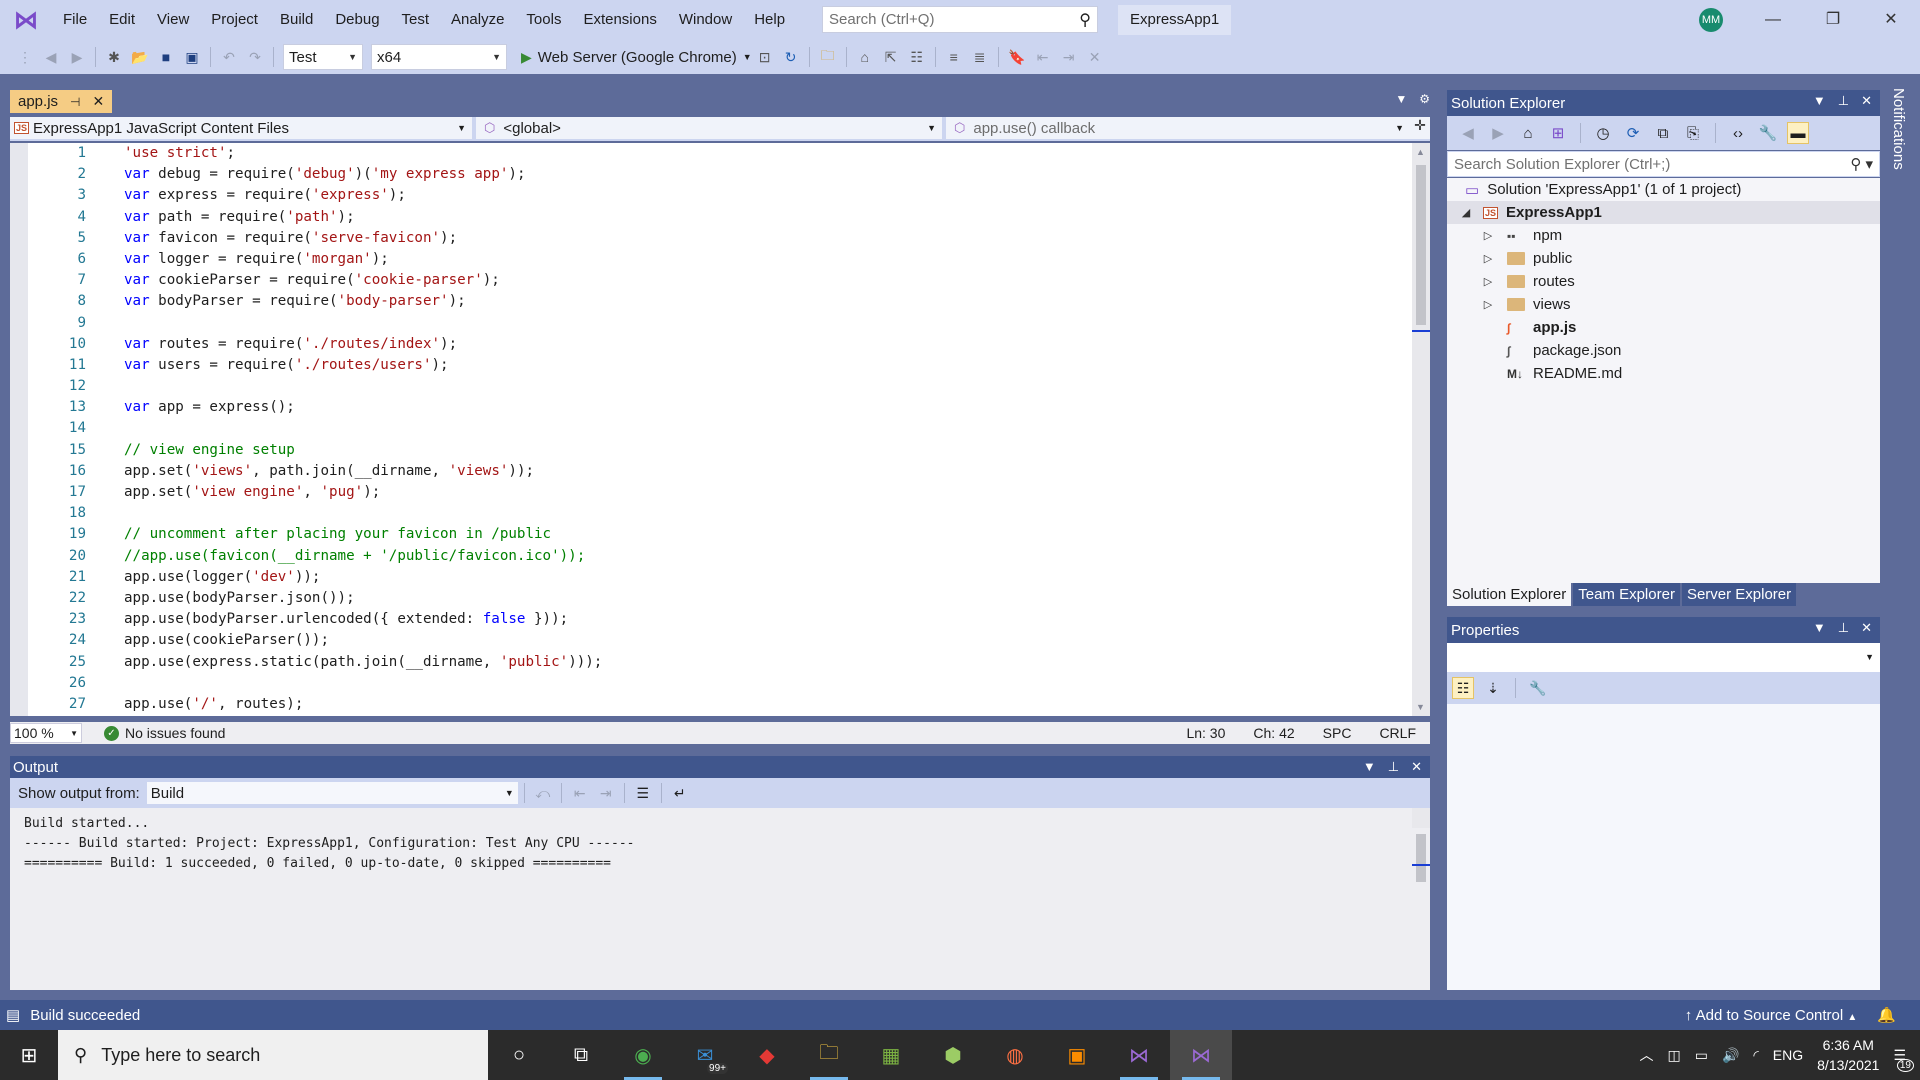 The width and height of the screenshot is (1920, 1080). What do you see at coordinates (1788, 1055) in the screenshot?
I see `input-language: ENG` at bounding box center [1788, 1055].